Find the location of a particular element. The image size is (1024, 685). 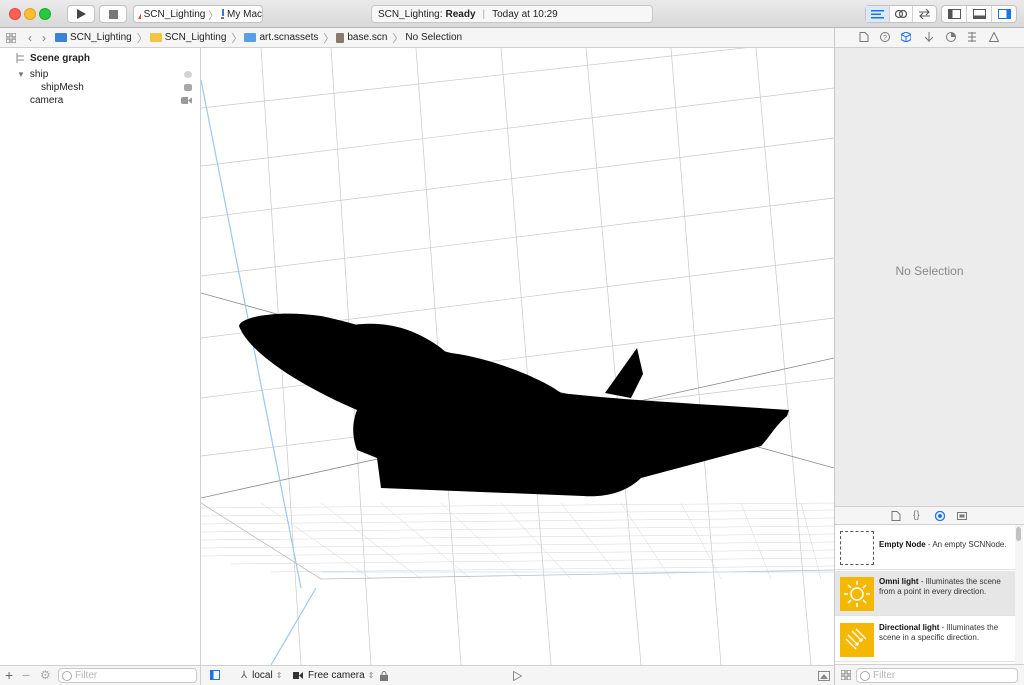

code-snippet-icon: {} is located at coordinates (916, 515).